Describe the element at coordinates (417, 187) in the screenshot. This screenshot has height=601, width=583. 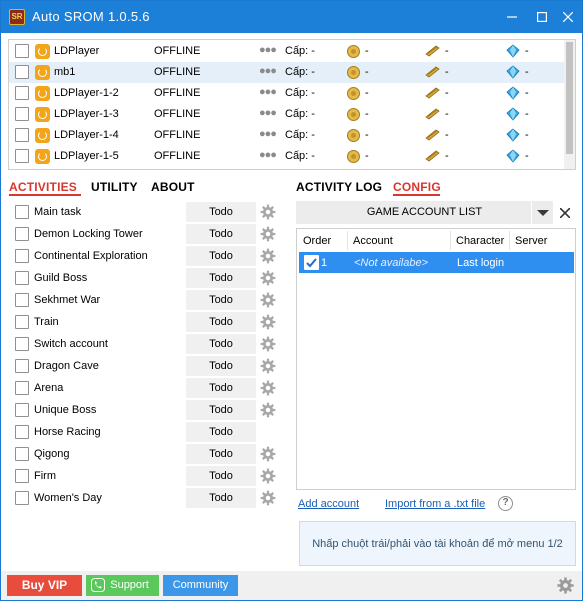
I see `tab-config: CONFIG` at that location.